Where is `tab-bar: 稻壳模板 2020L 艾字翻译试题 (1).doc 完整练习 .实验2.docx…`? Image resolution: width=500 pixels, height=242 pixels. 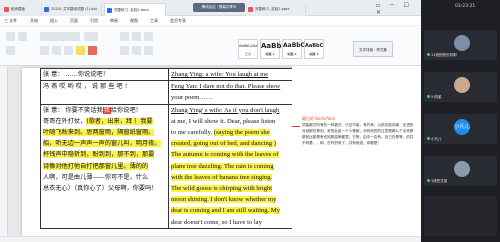 tab-bar: 稻壳模板 2020L 艾字翻译试题 (1).doc 完整练习 .实验2.docx… is located at coordinates (210, 8).